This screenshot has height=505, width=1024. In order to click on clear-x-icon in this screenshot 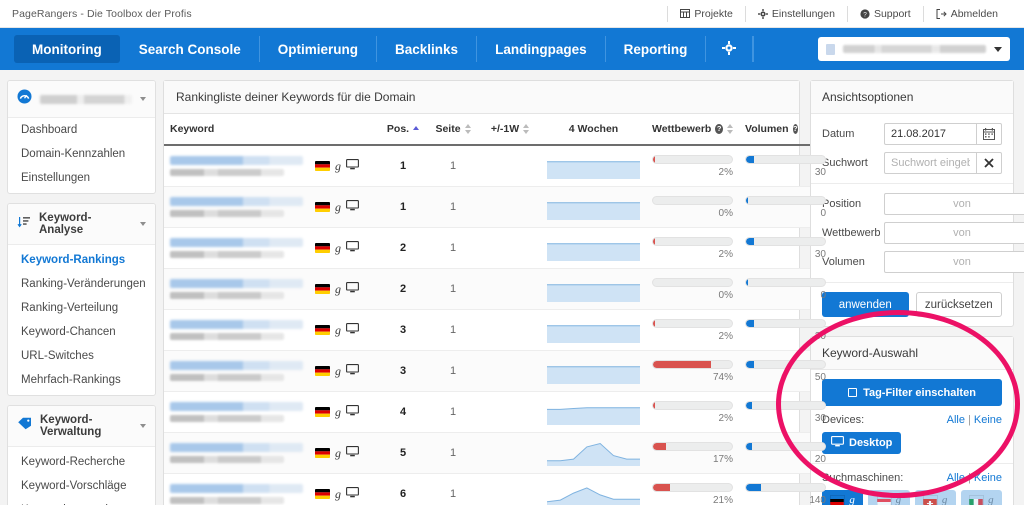, I will do `click(989, 163)`.